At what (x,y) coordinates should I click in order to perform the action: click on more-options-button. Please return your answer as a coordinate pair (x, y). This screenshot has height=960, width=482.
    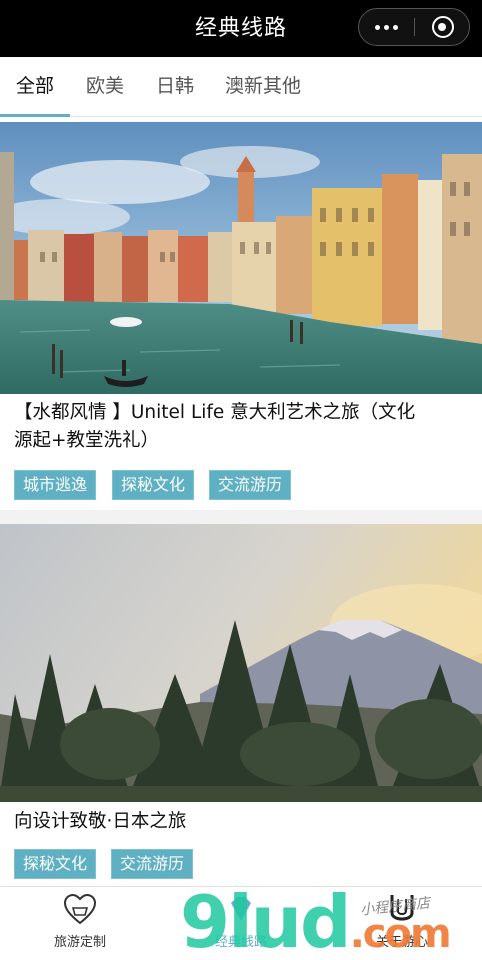
    Looking at the image, I should click on (386, 27).